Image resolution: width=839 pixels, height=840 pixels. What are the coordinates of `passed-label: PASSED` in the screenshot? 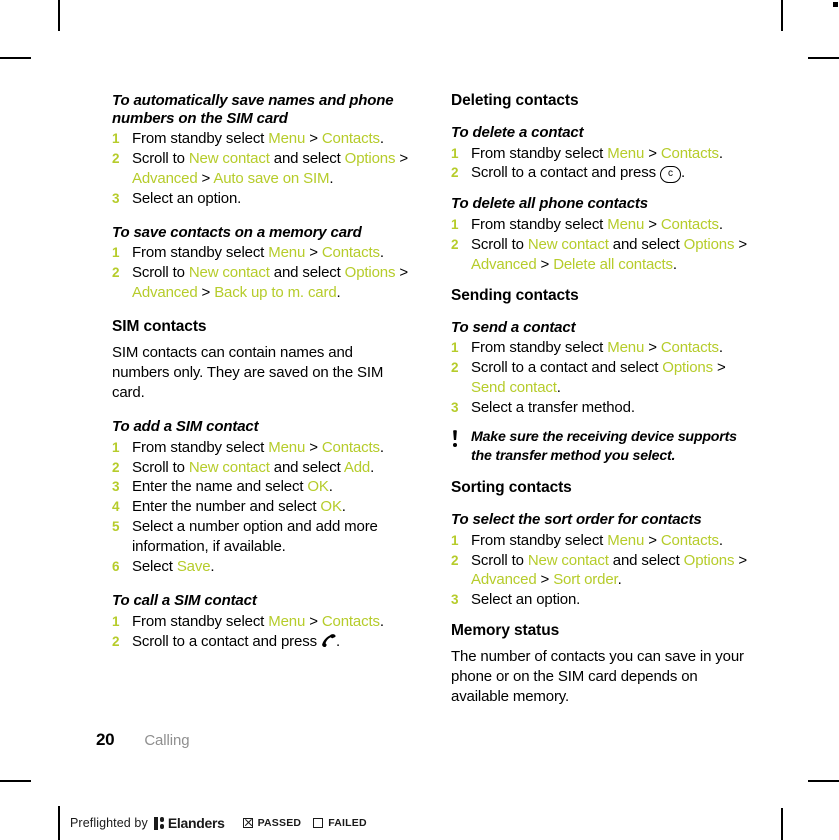 It's located at (279, 823).